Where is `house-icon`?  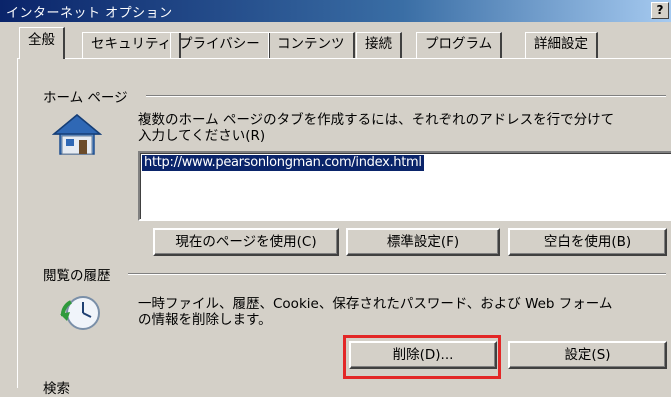
house-icon is located at coordinates (77, 134).